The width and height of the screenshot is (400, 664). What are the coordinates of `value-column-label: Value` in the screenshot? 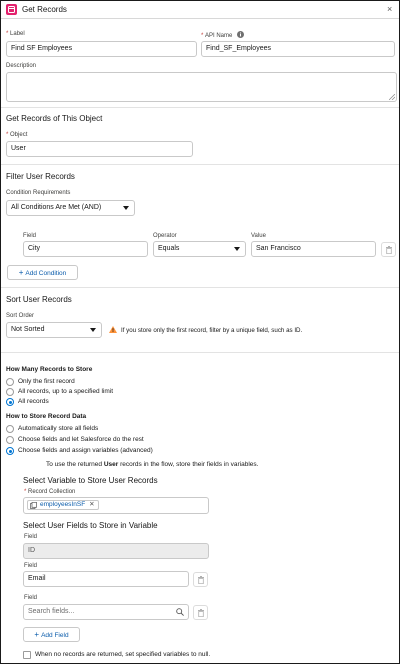 It's located at (258, 236).